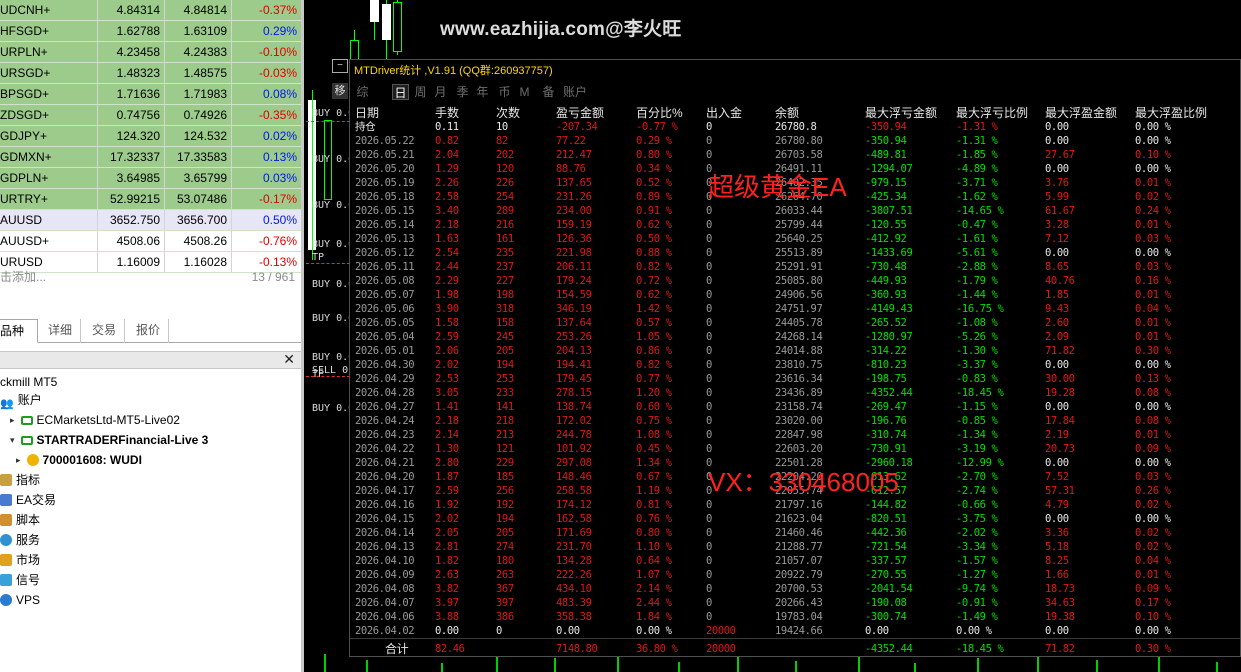 This screenshot has height=672, width=1241. What do you see at coordinates (28, 500) in the screenshot?
I see `tree-item-experts: EA交易` at bounding box center [28, 500].